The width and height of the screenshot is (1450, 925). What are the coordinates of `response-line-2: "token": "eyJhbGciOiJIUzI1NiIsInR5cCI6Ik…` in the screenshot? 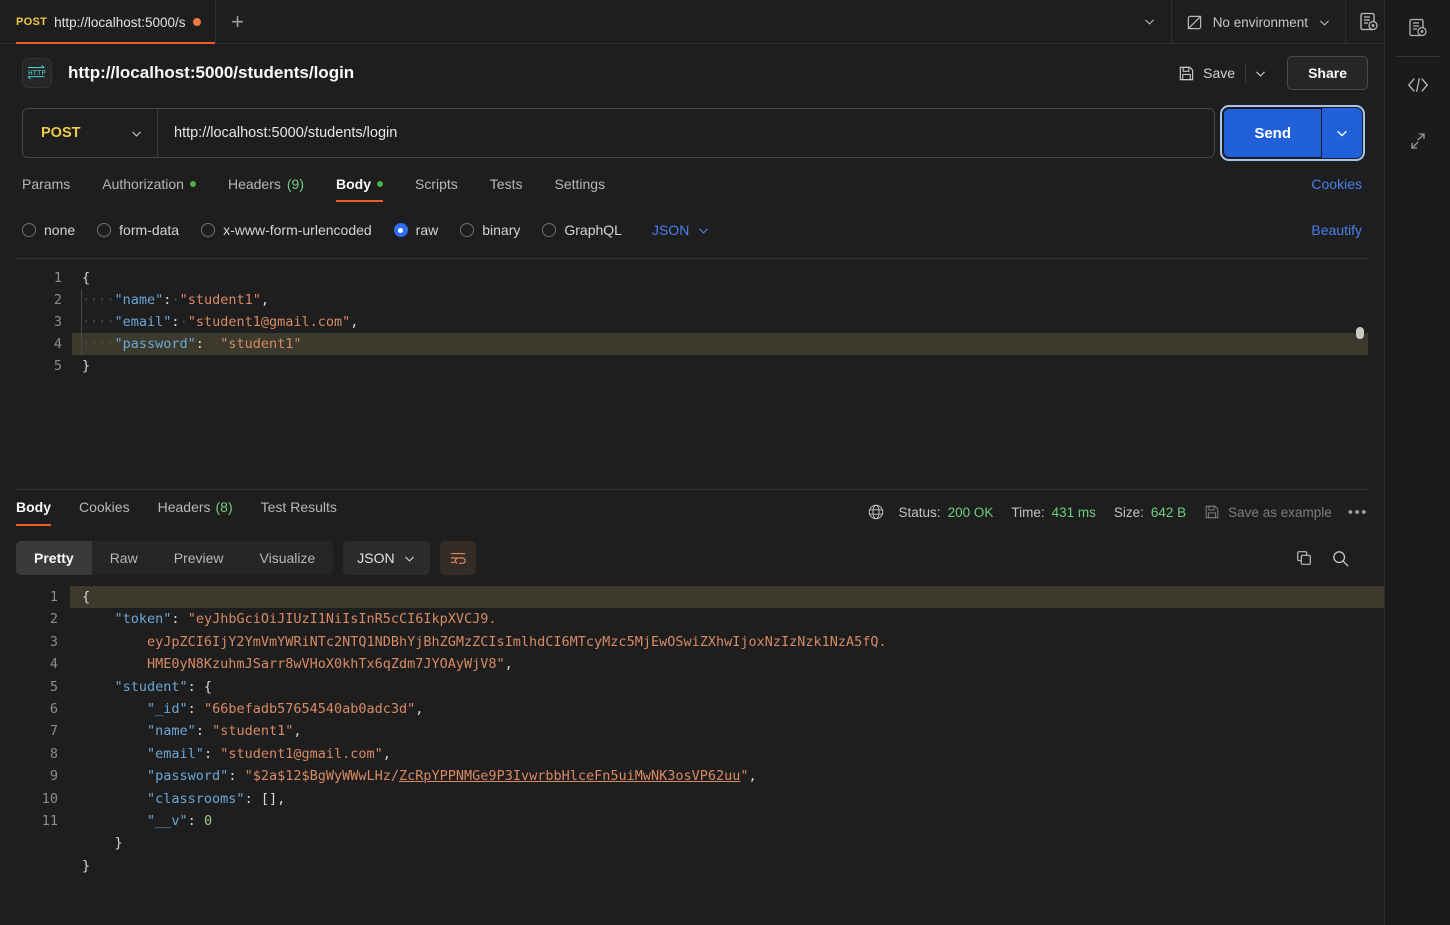 It's located at (305, 619).